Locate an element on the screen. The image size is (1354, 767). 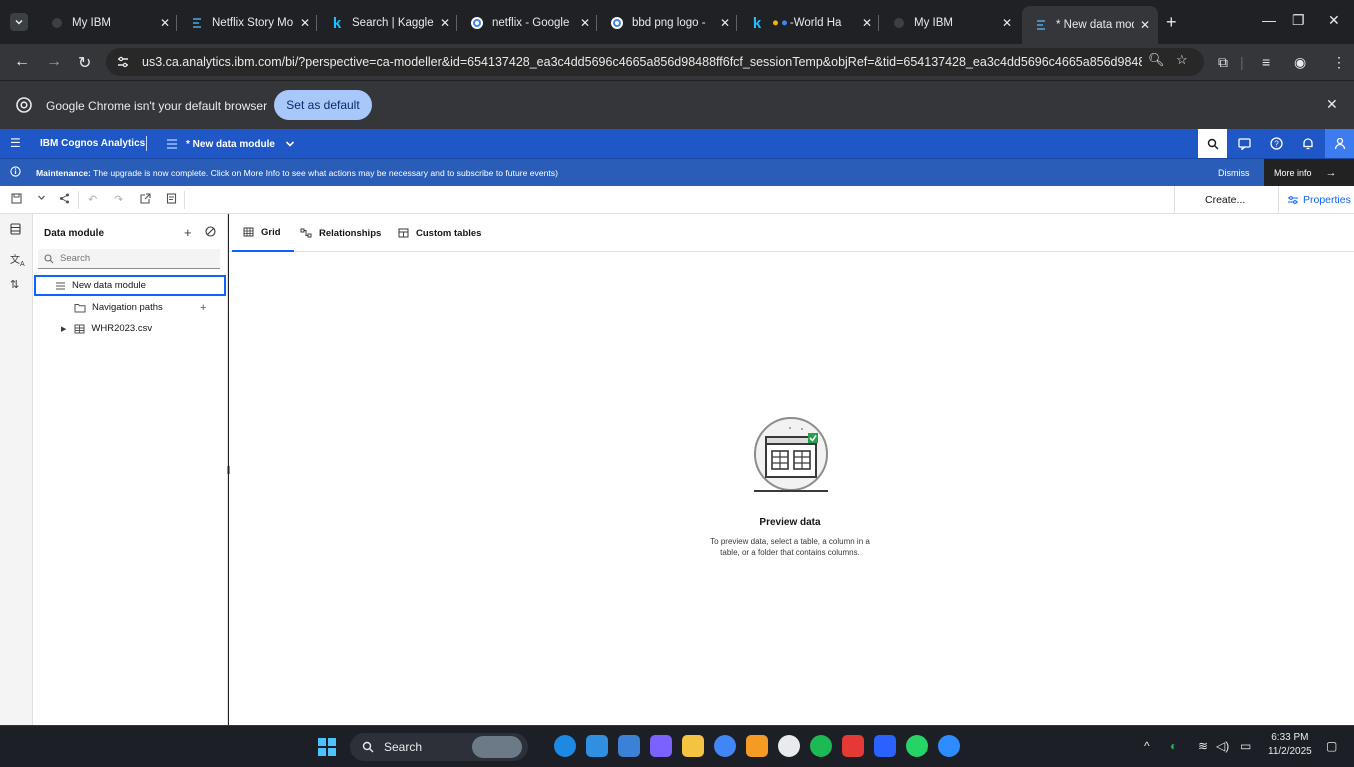
more-info-button: More info → is located at coordinates (1309, 172).